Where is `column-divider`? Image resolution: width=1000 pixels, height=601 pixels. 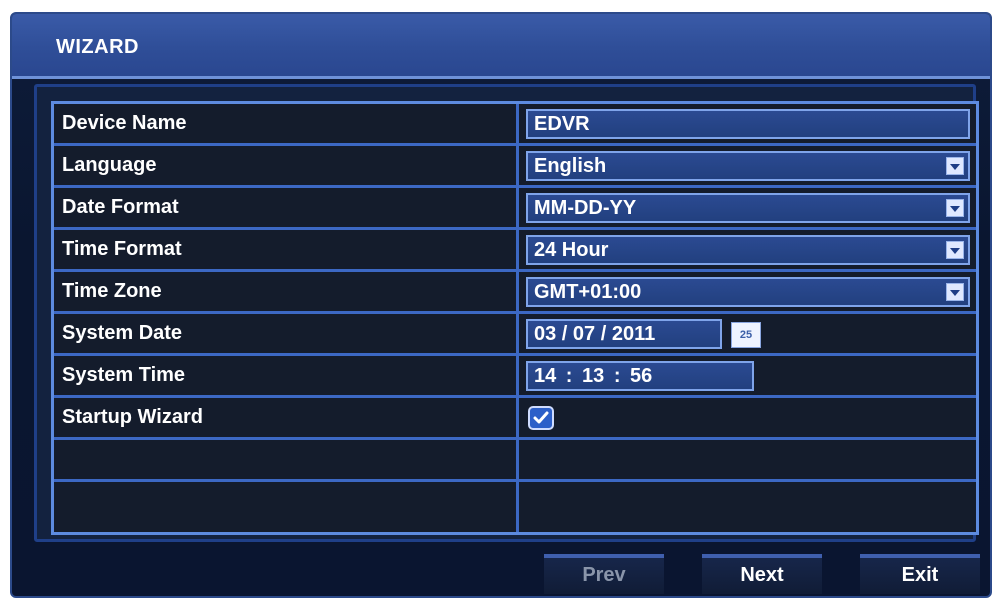
column-divider is located at coordinates (517, 318).